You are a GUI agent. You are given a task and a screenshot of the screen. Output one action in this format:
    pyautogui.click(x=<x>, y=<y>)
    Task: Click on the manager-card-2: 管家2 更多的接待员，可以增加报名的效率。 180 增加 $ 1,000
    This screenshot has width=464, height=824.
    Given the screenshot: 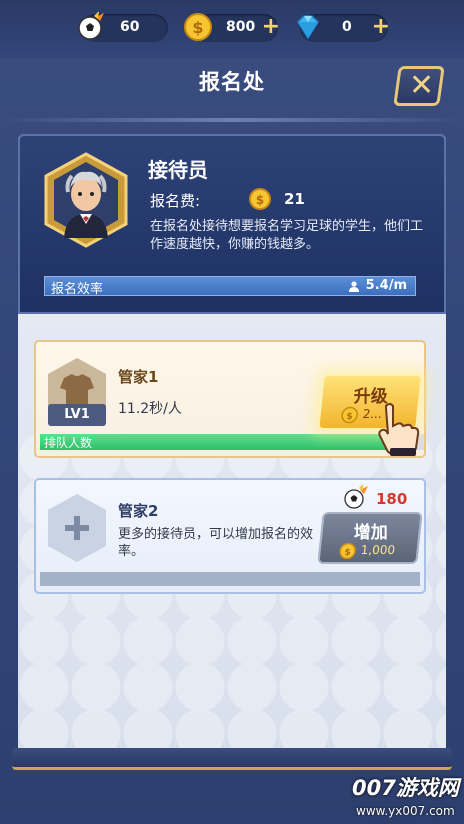 What is the action you would take?
    pyautogui.click(x=230, y=536)
    